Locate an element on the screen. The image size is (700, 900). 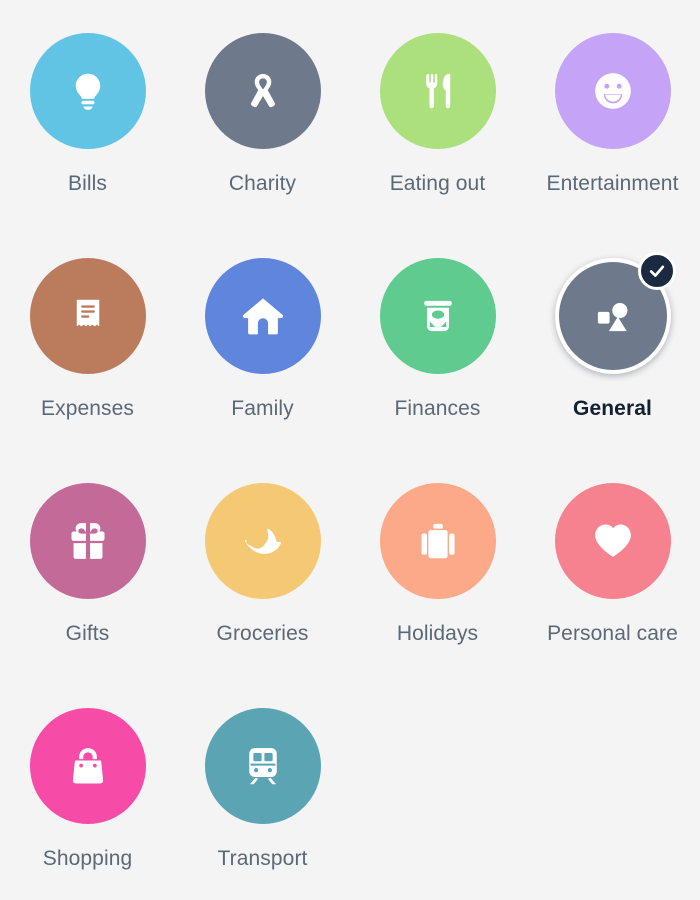
category-item-entertainment: Entertainment is located at coordinates (612, 112).